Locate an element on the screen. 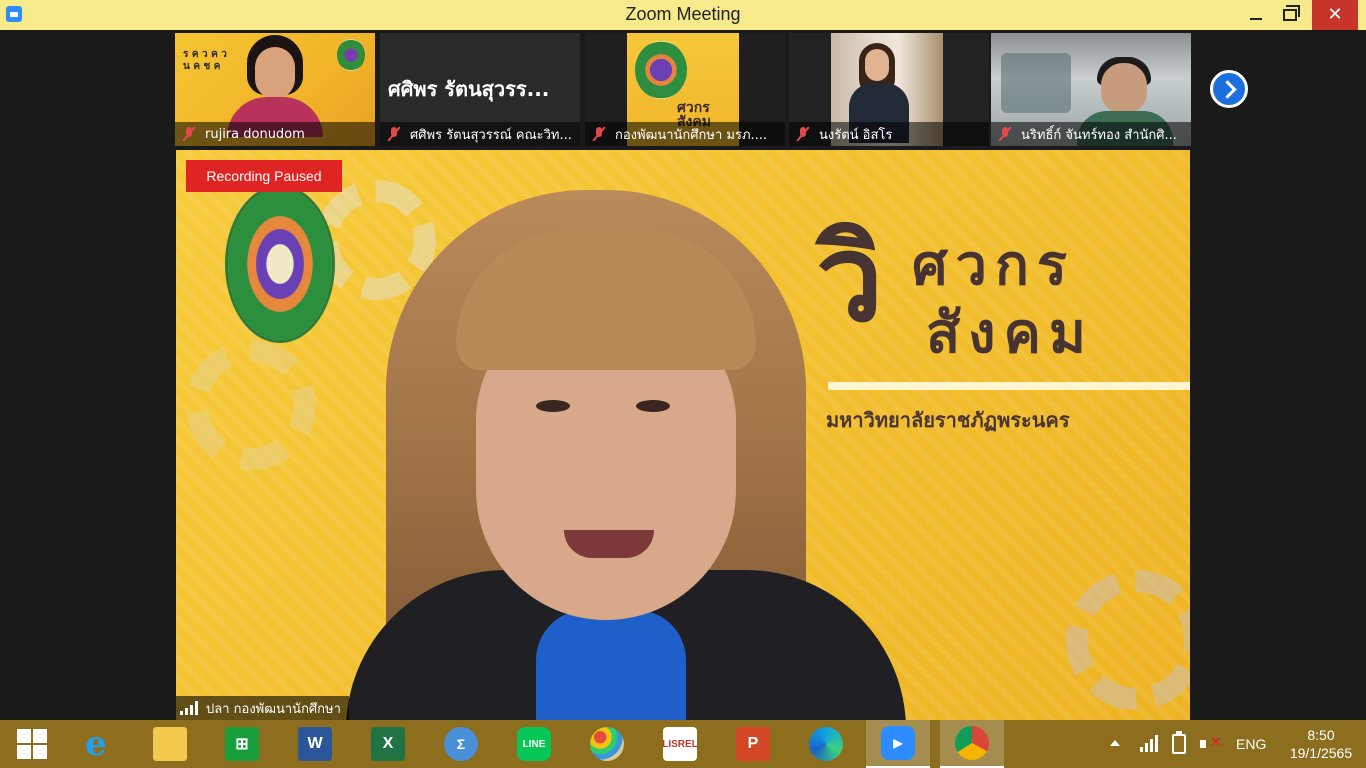 The width and height of the screenshot is (1366, 768). taskbar-zoom: ▶ is located at coordinates (898, 744).